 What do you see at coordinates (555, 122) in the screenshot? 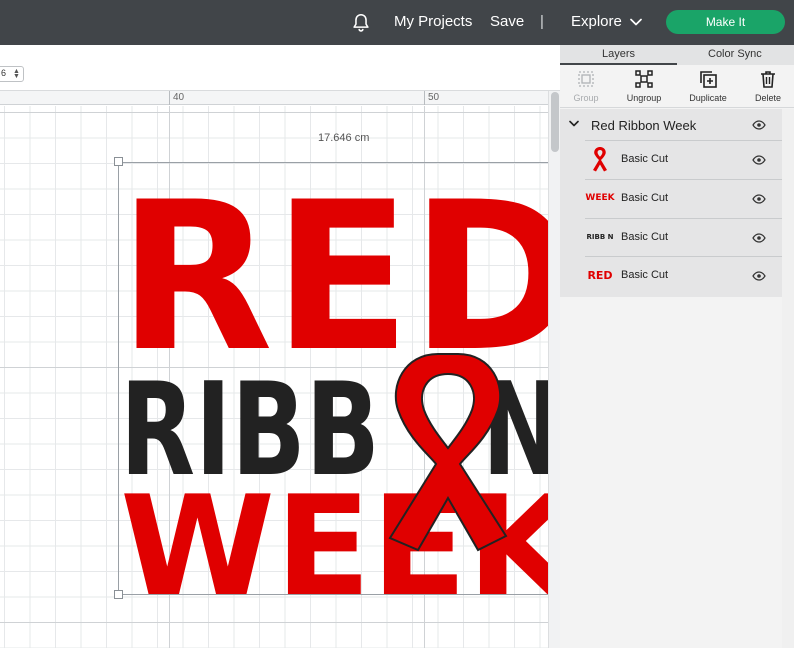
I see `scrollbar-thumb` at bounding box center [555, 122].